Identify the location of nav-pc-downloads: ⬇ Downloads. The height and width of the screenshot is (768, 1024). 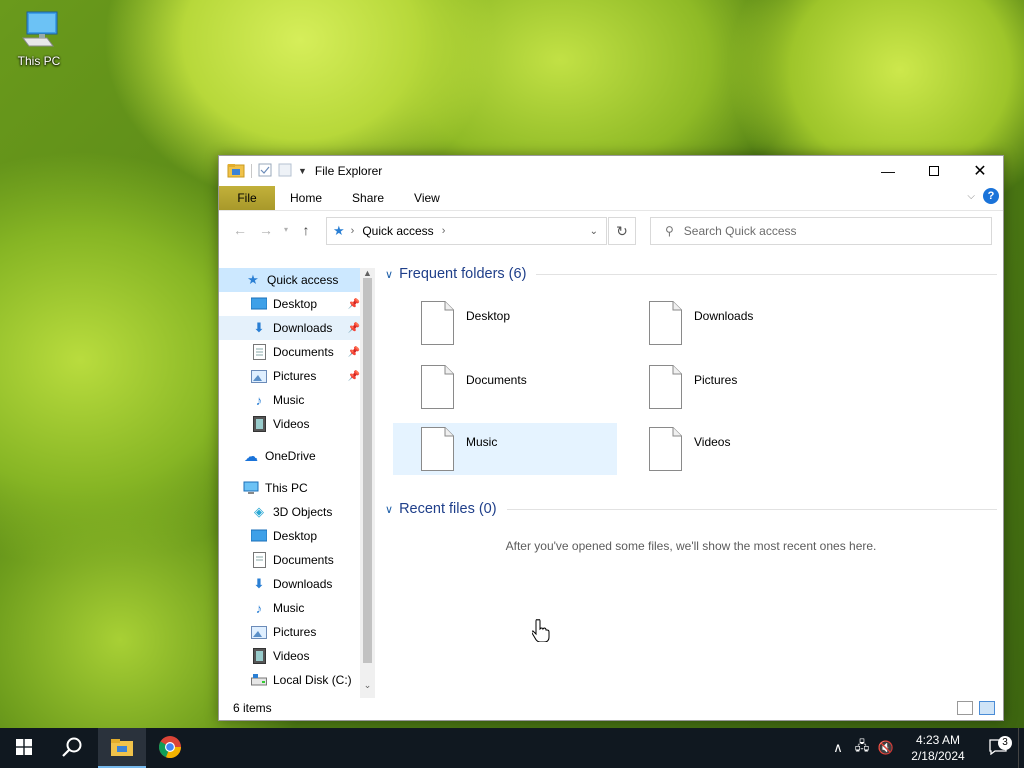
(289, 584).